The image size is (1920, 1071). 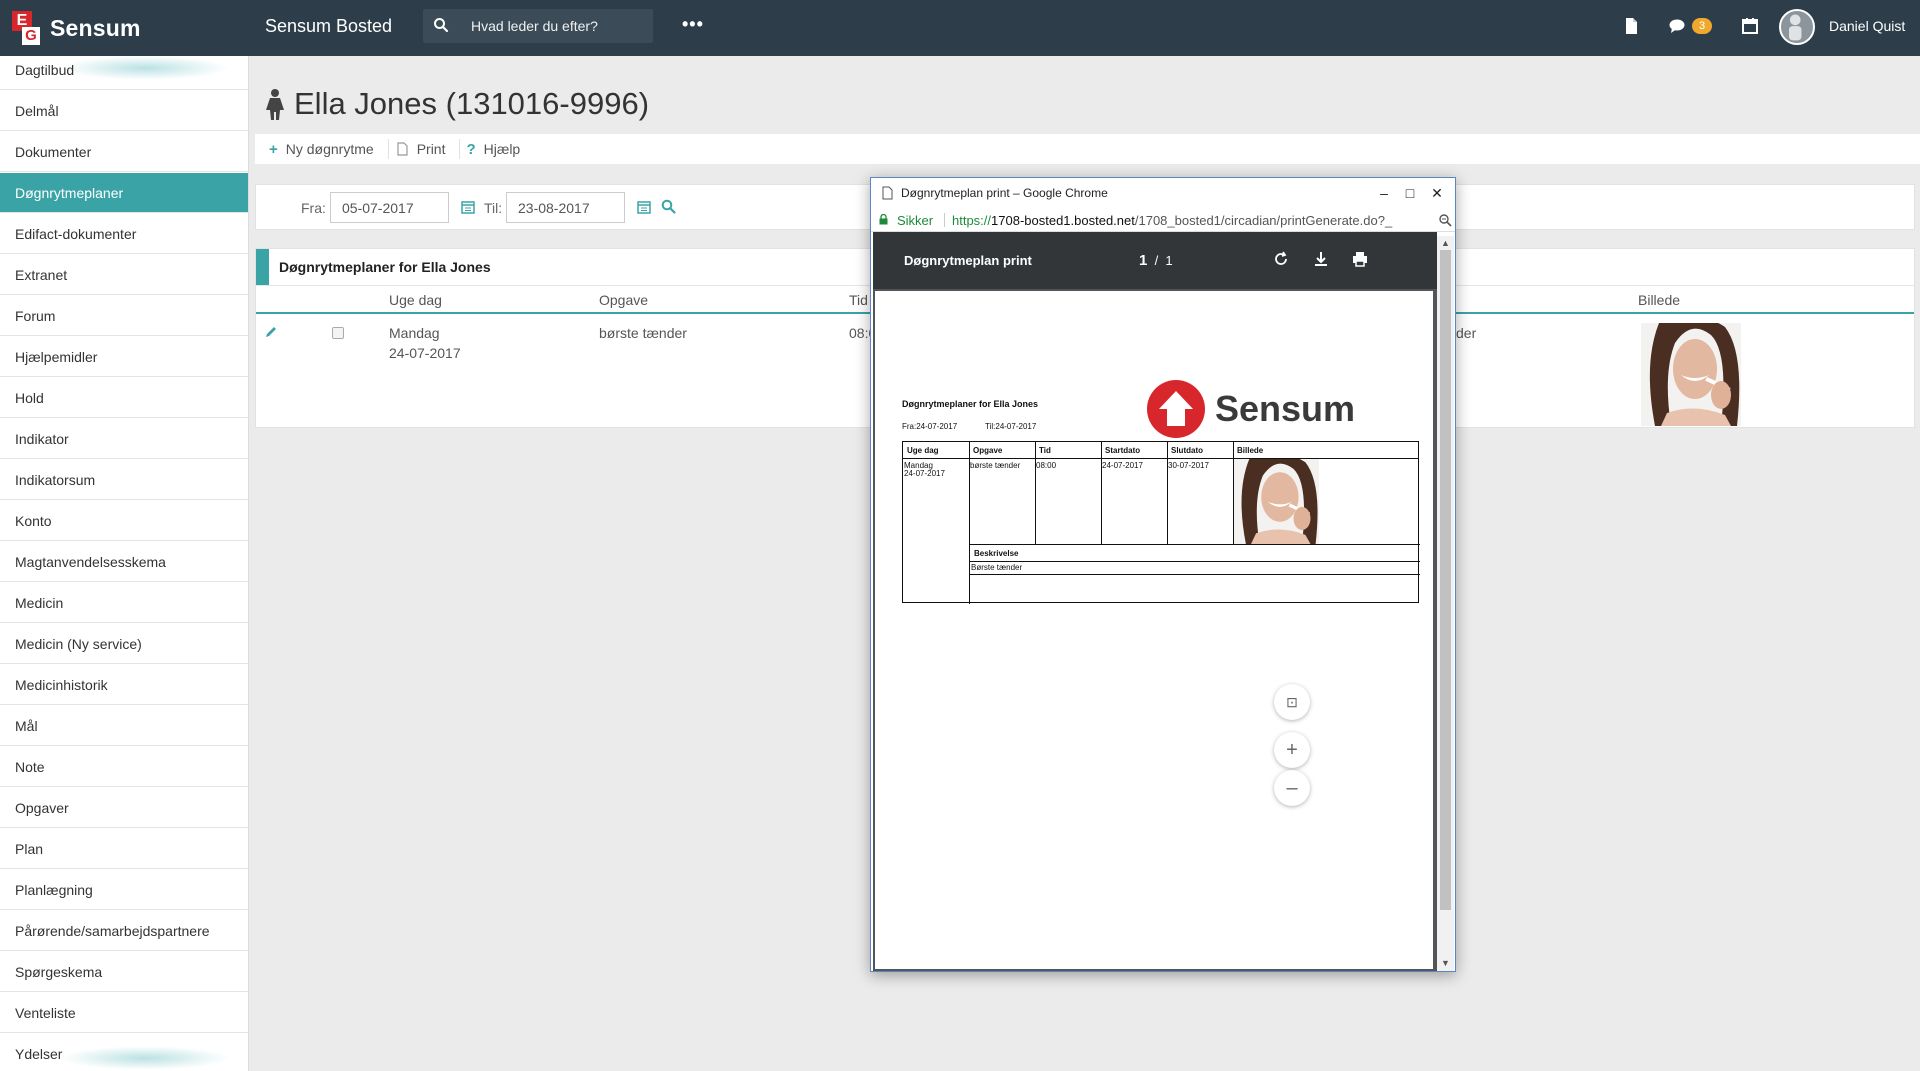 What do you see at coordinates (1285, 408) in the screenshot?
I see `pdf-logo-text: Sensum` at bounding box center [1285, 408].